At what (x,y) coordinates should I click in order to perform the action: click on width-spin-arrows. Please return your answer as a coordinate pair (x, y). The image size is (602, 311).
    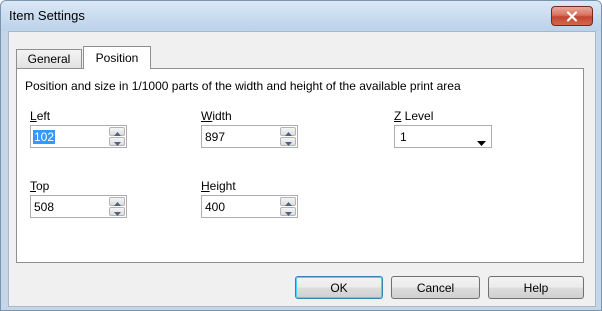
    Looking at the image, I should click on (288, 136).